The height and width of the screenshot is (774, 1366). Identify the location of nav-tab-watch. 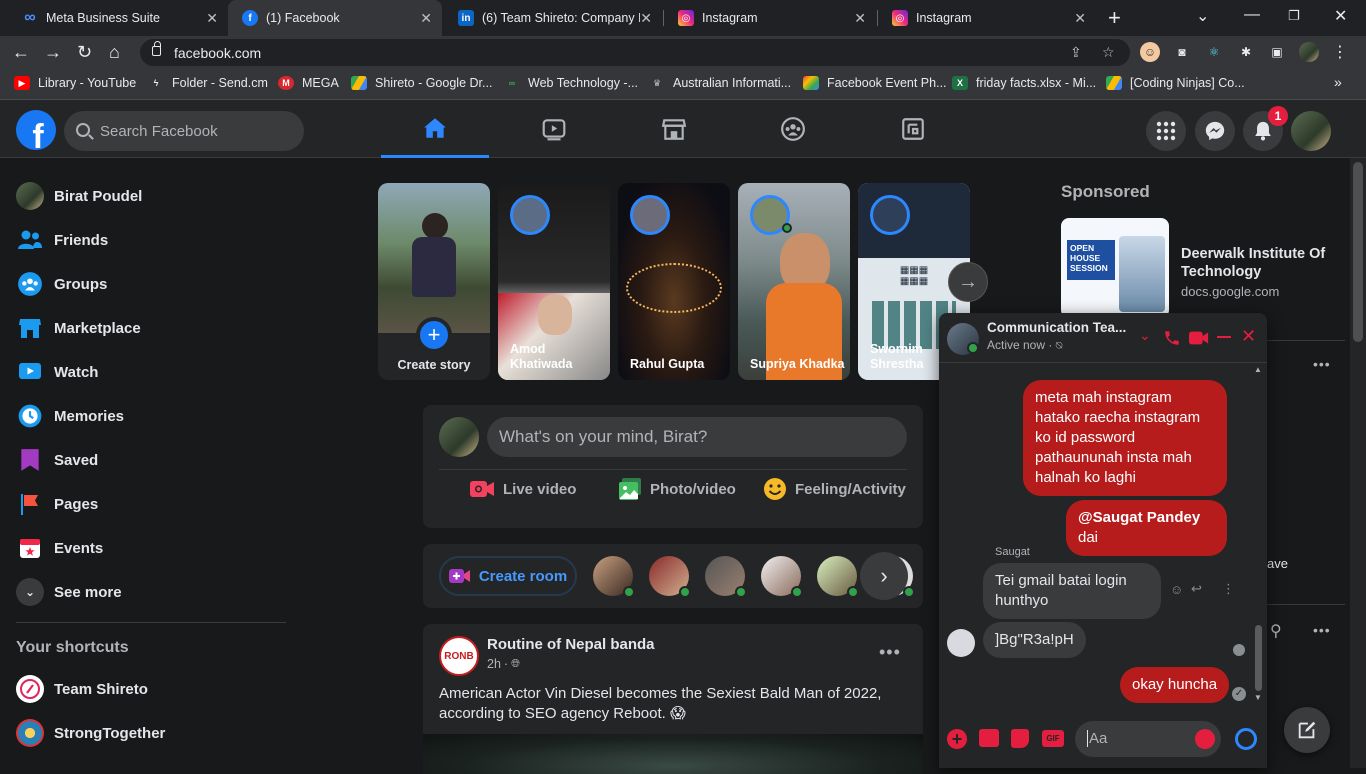
(554, 129).